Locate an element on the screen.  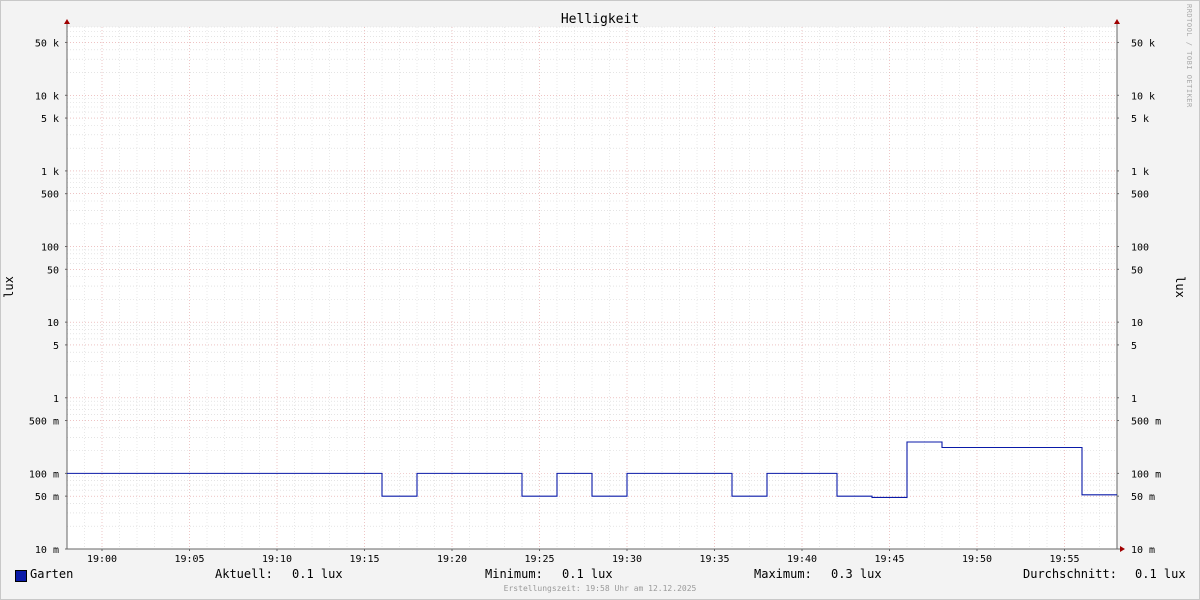
legend-max-value: 0.3 lux is located at coordinates (856, 574).